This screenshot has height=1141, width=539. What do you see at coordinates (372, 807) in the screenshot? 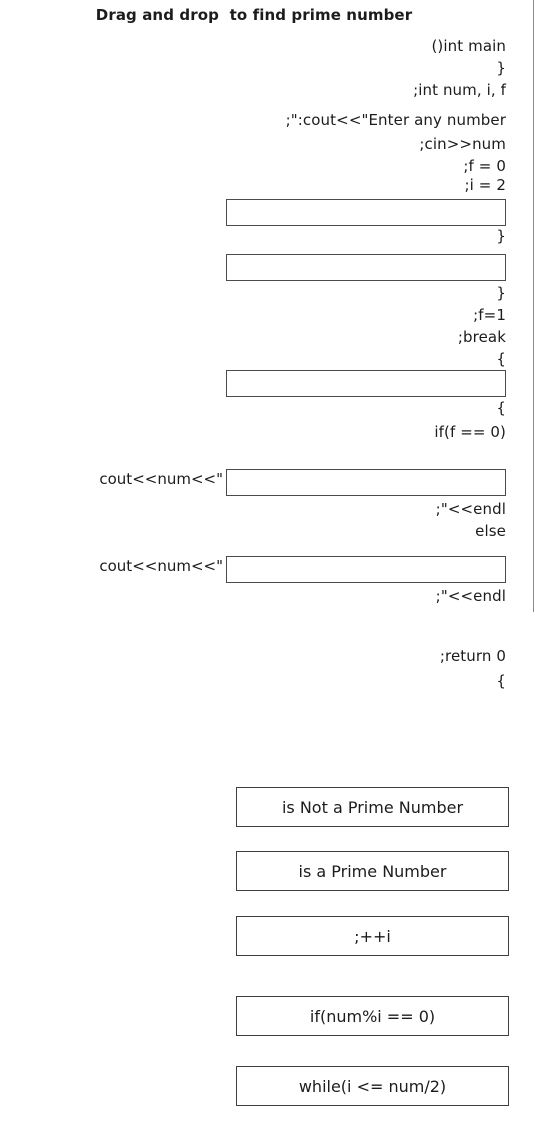
I see `answer-tile: is Not a Prime Number` at bounding box center [372, 807].